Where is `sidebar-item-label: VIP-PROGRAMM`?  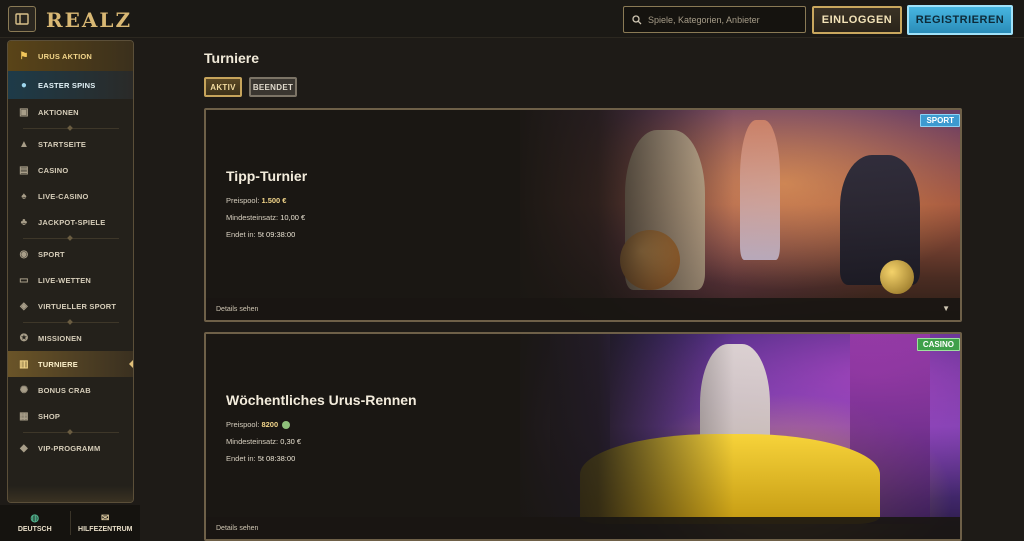
sidebar-item-label: VIP-PROGRAMM is located at coordinates (69, 448).